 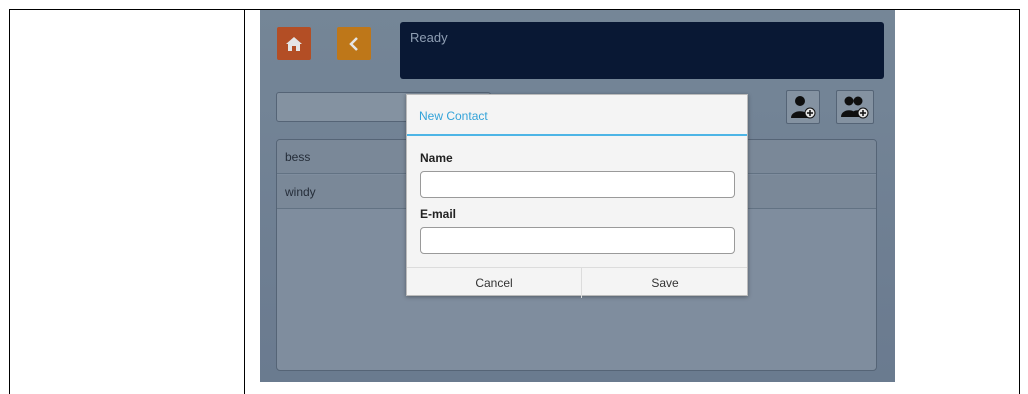 I want to click on email-field, so click(x=577, y=240).